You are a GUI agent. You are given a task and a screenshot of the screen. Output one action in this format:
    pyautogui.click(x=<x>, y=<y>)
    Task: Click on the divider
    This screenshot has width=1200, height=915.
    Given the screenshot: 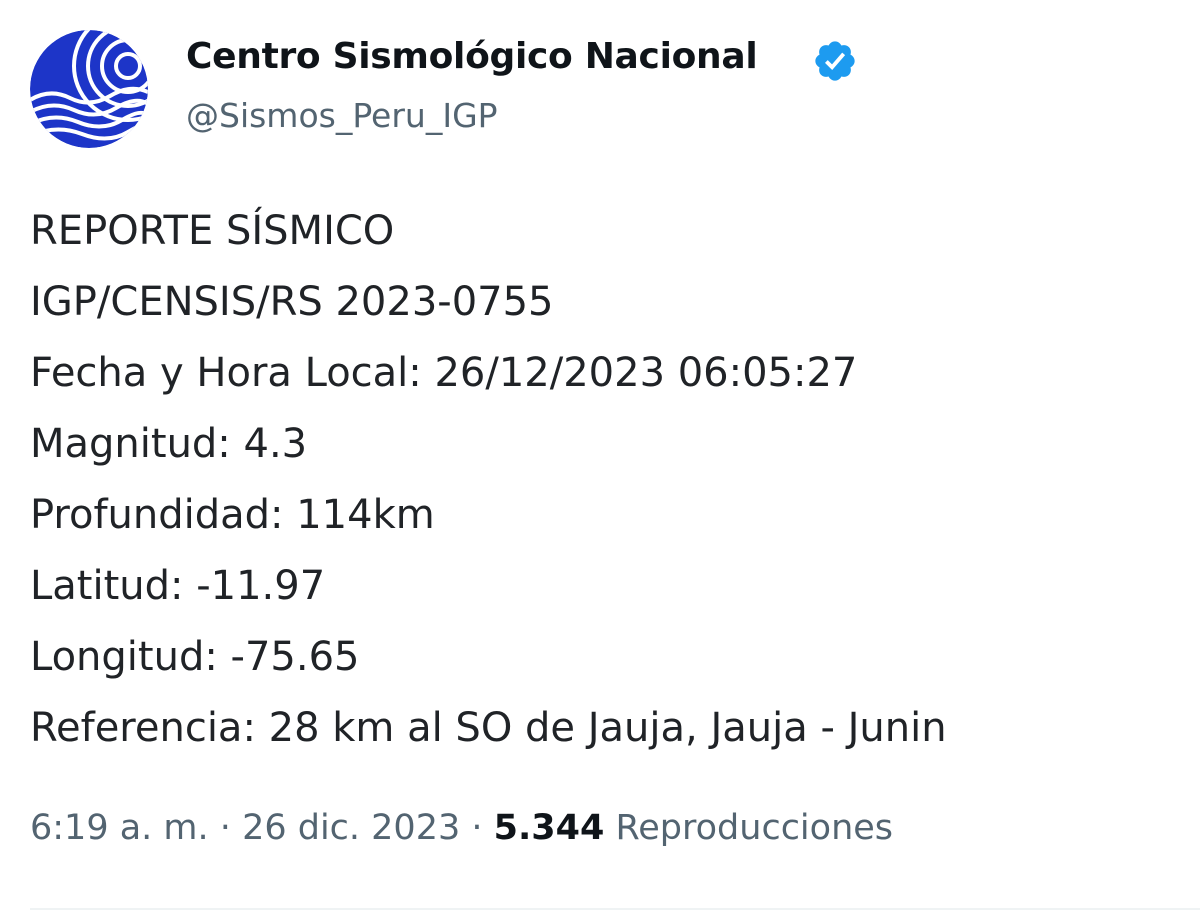 What is the action you would take?
    pyautogui.click(x=615, y=909)
    